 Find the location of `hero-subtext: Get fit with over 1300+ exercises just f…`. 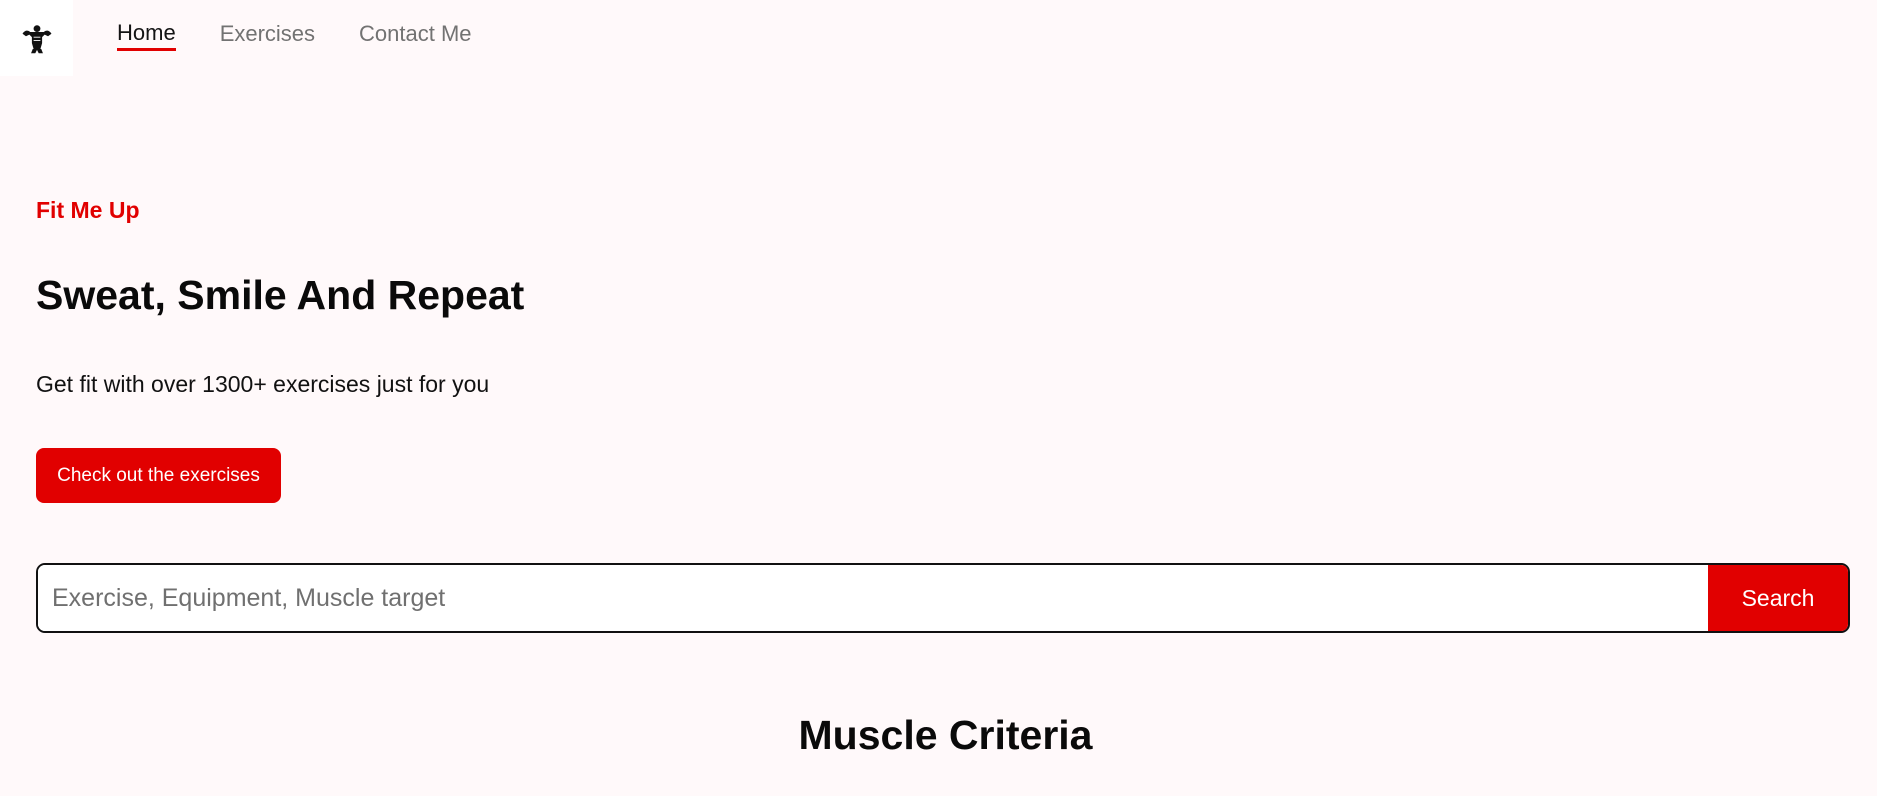

hero-subtext: Get fit with over 1300+ exercises just f… is located at coordinates (263, 384).